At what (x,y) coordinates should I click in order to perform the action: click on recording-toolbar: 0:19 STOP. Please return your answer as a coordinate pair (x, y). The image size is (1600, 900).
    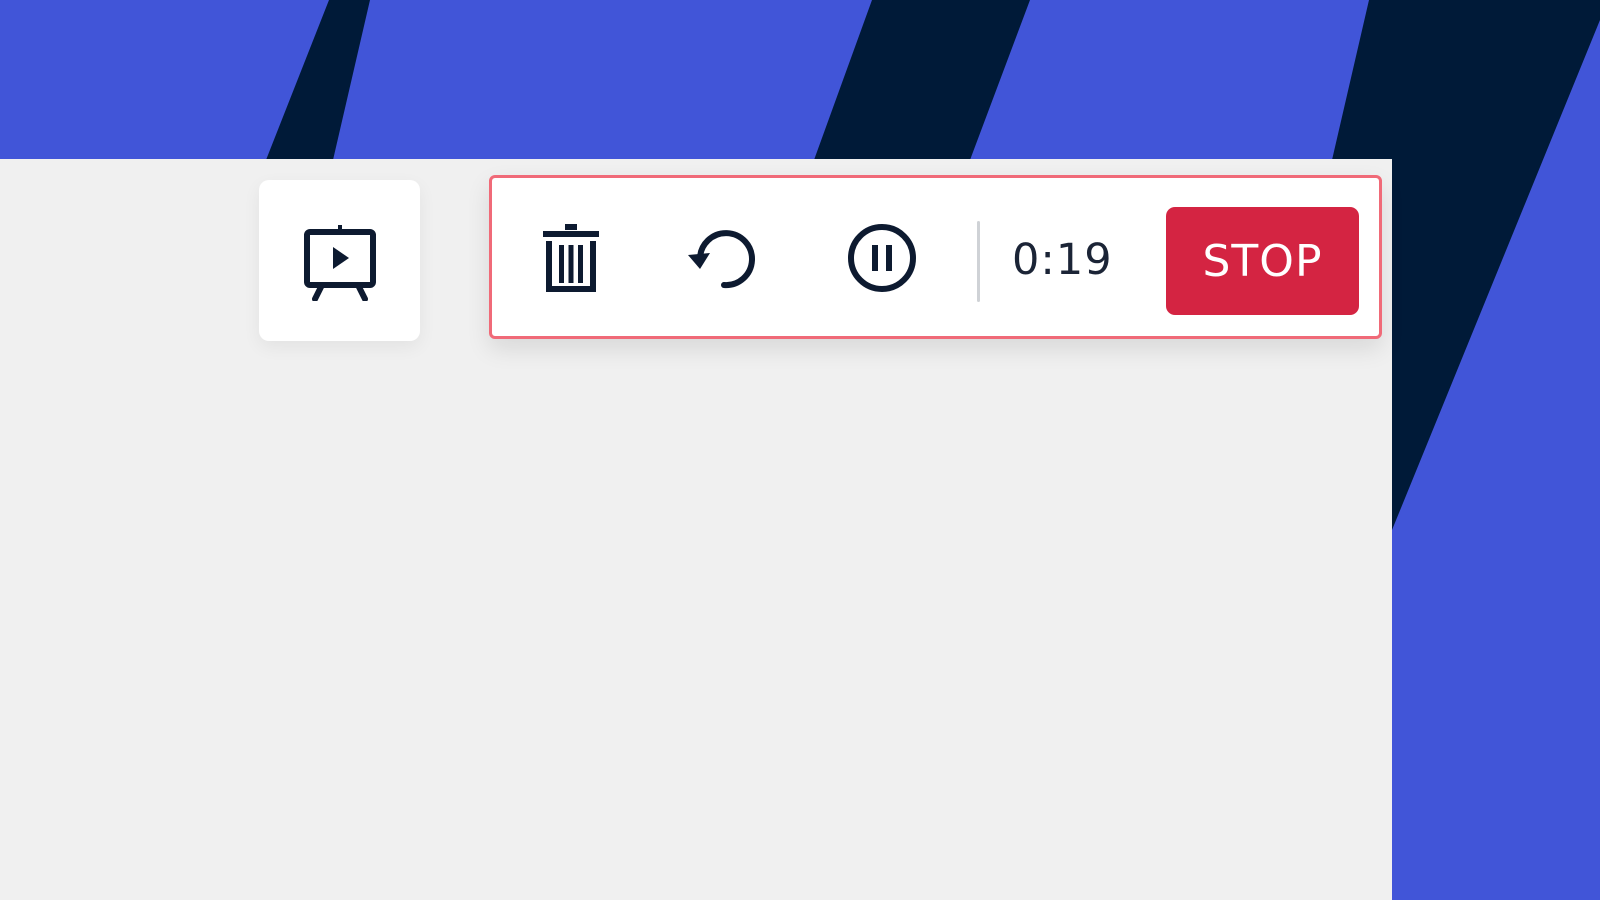
    Looking at the image, I should click on (935, 257).